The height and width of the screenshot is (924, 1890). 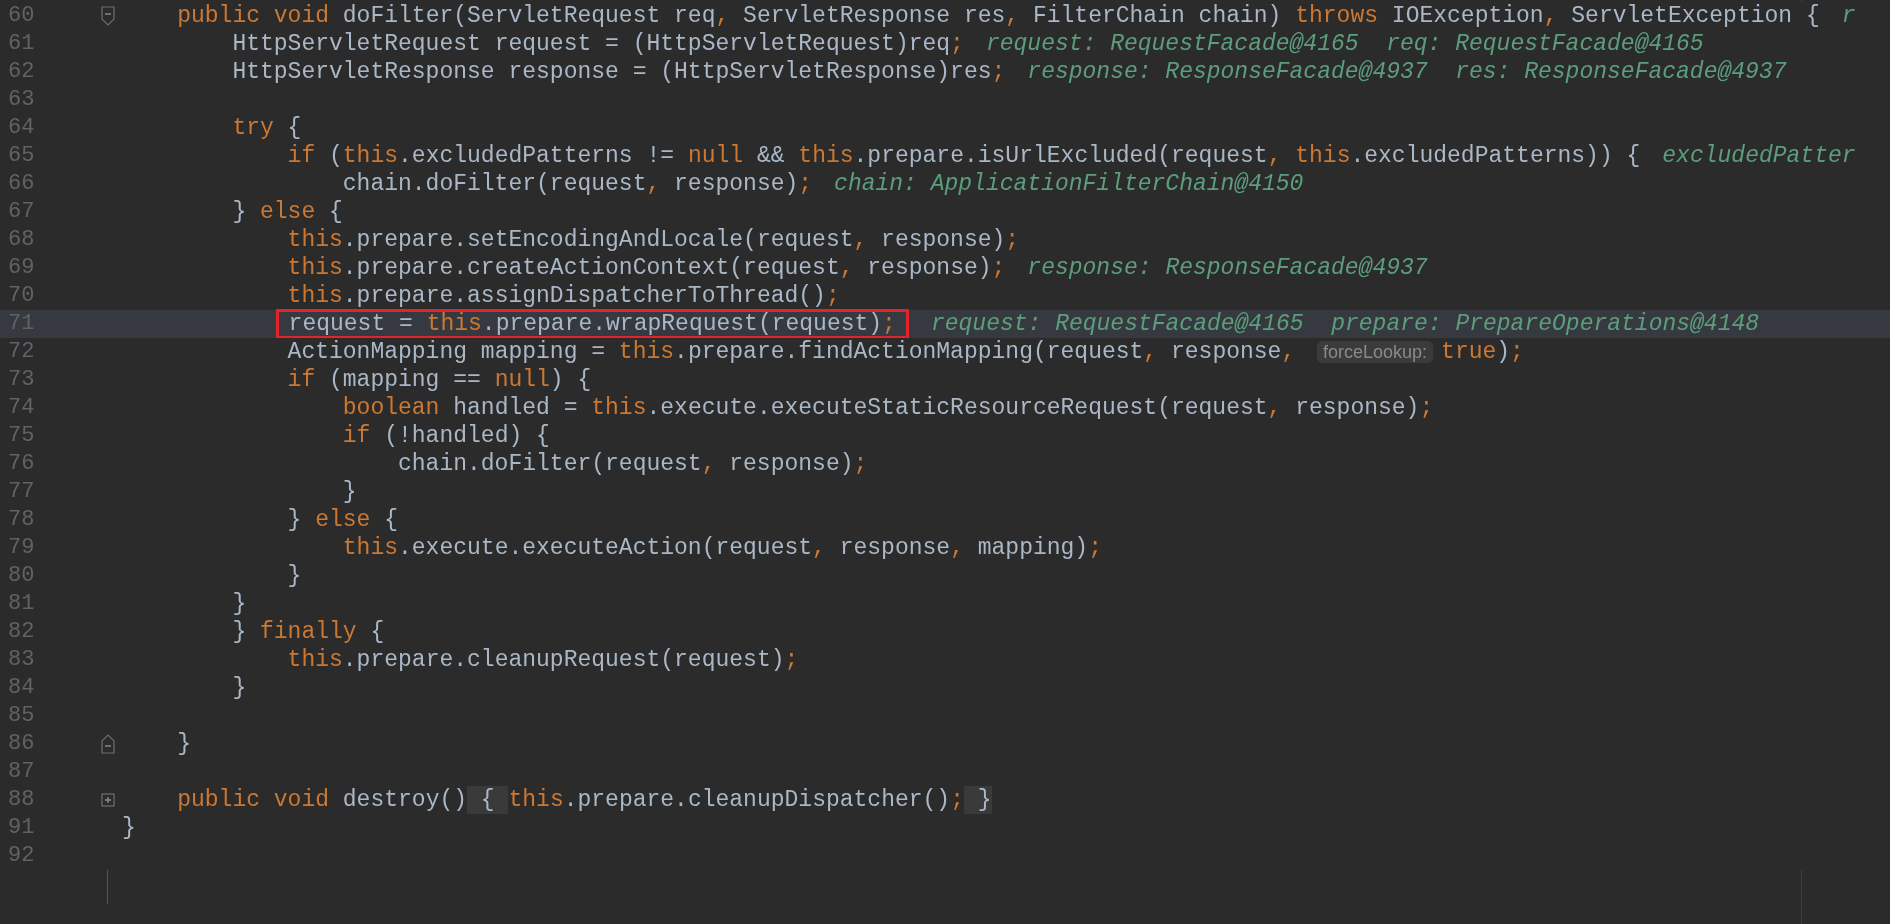 What do you see at coordinates (1227, 268) in the screenshot?
I see `inline-value-hint: response: ResponseFacade@4937` at bounding box center [1227, 268].